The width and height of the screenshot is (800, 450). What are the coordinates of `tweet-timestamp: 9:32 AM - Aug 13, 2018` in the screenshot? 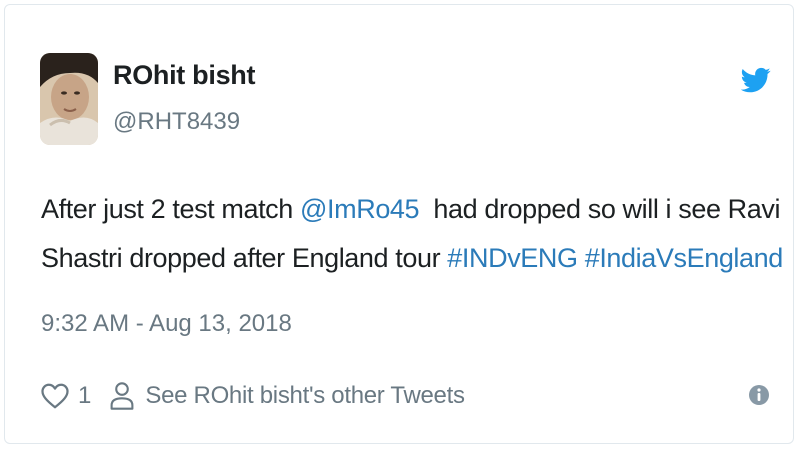 It's located at (166, 324).